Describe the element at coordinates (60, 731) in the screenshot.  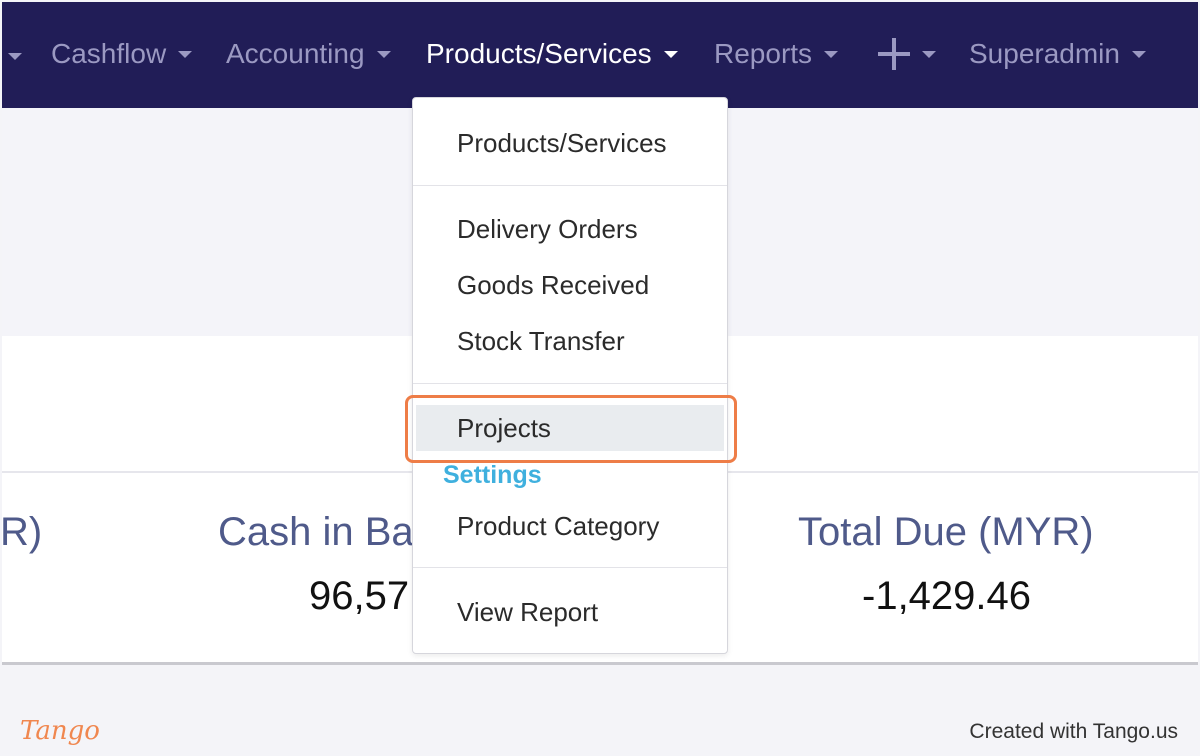
I see `tango-logo: Tango` at that location.